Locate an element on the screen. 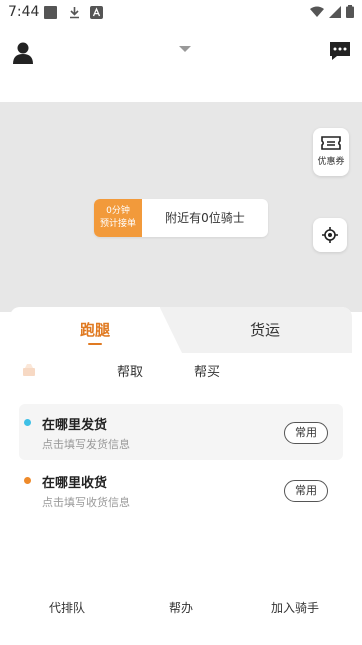 This screenshot has width=362, height=645. ticket-icon is located at coordinates (331, 143).